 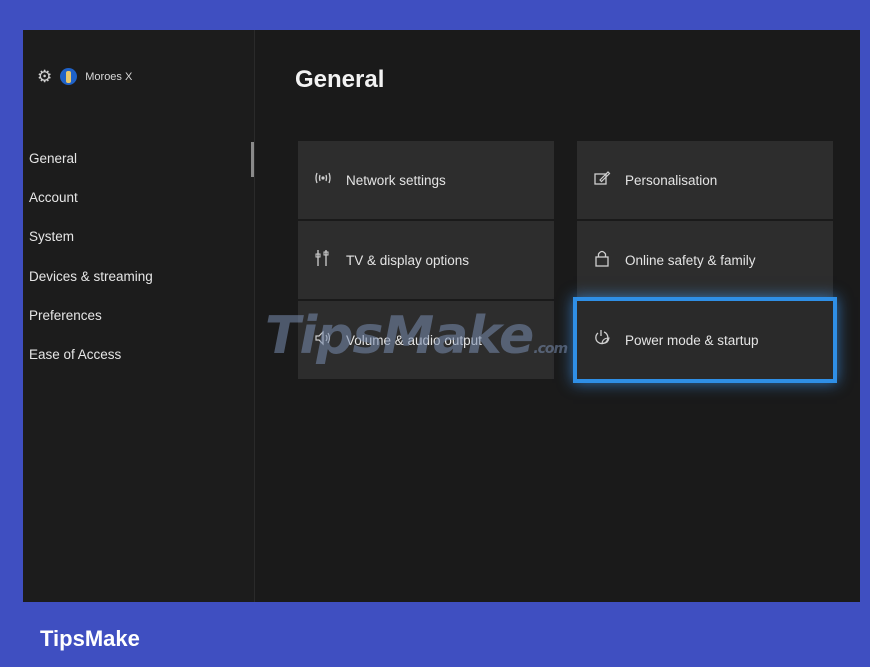 I want to click on sidebar-item-system: System, so click(x=138, y=245).